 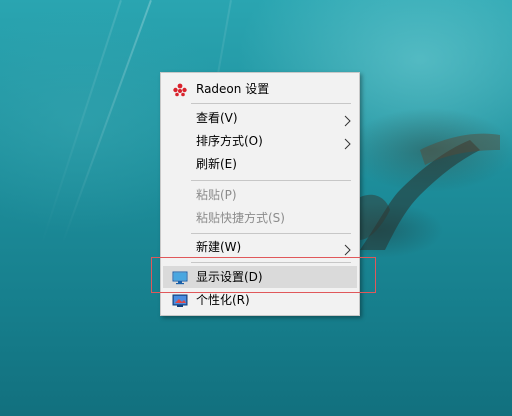 I want to click on menu-item-label: 查看(V), so click(x=217, y=118).